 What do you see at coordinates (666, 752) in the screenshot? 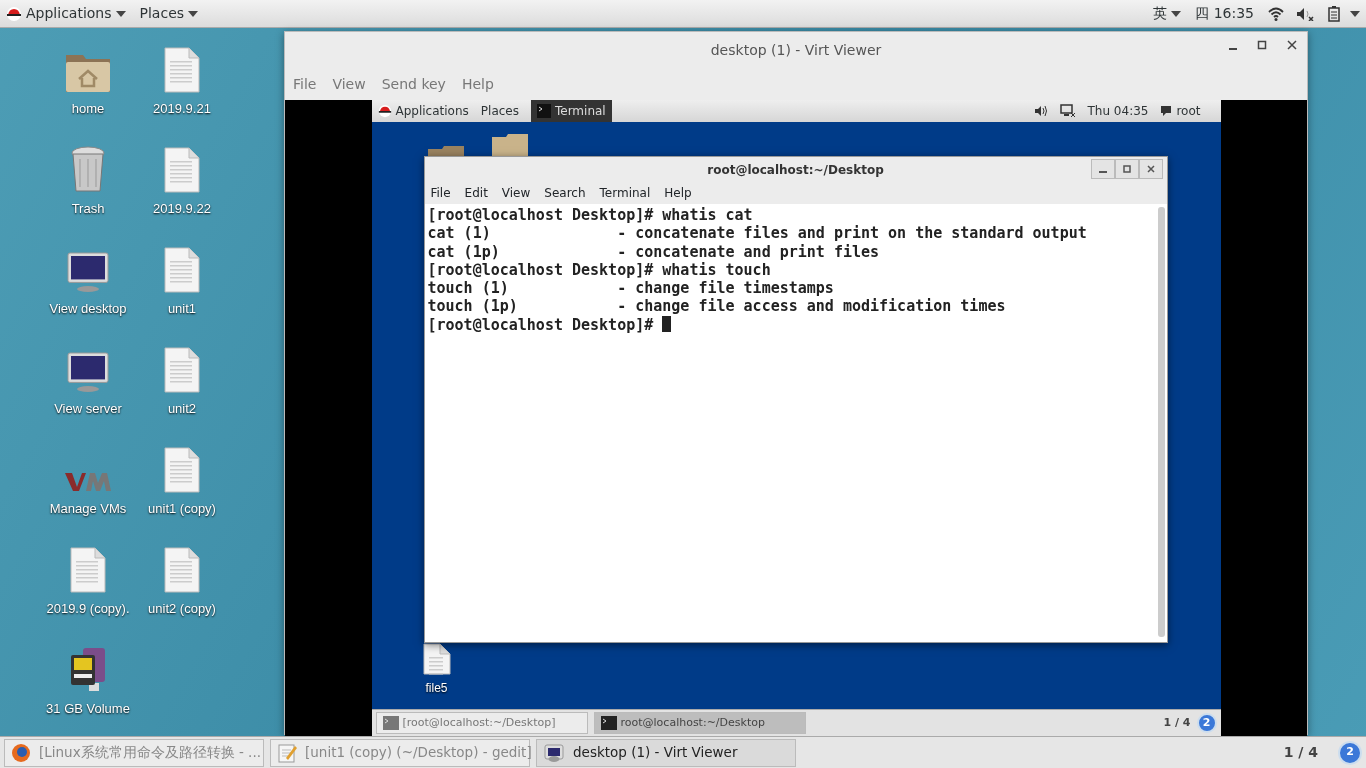
I see `taskbar-item: desktop (1) - Virt Viewer` at bounding box center [666, 752].